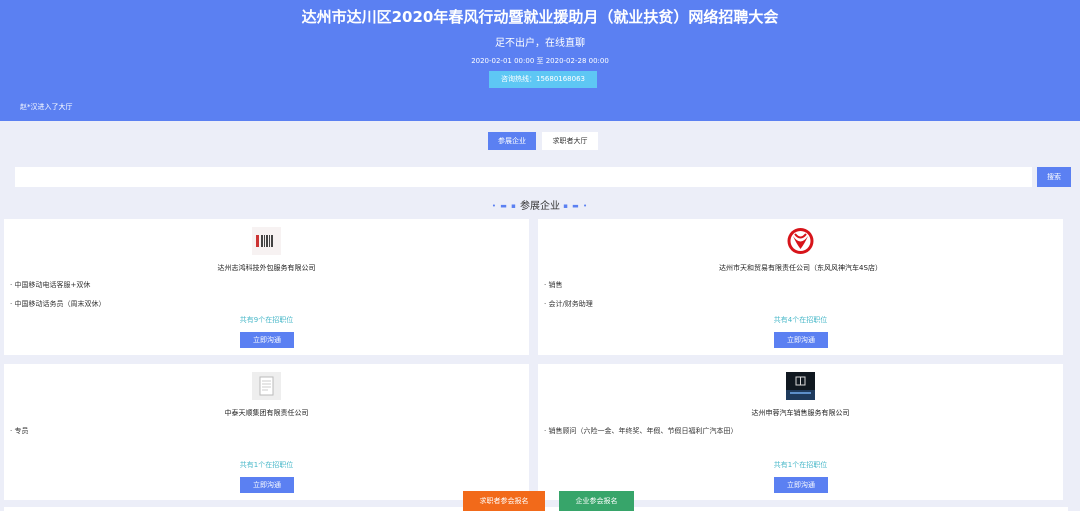  What do you see at coordinates (800, 268) in the screenshot?
I see `company-name: 达州市天和贸易有限责任公司（东风风神汽车4S店）` at bounding box center [800, 268].